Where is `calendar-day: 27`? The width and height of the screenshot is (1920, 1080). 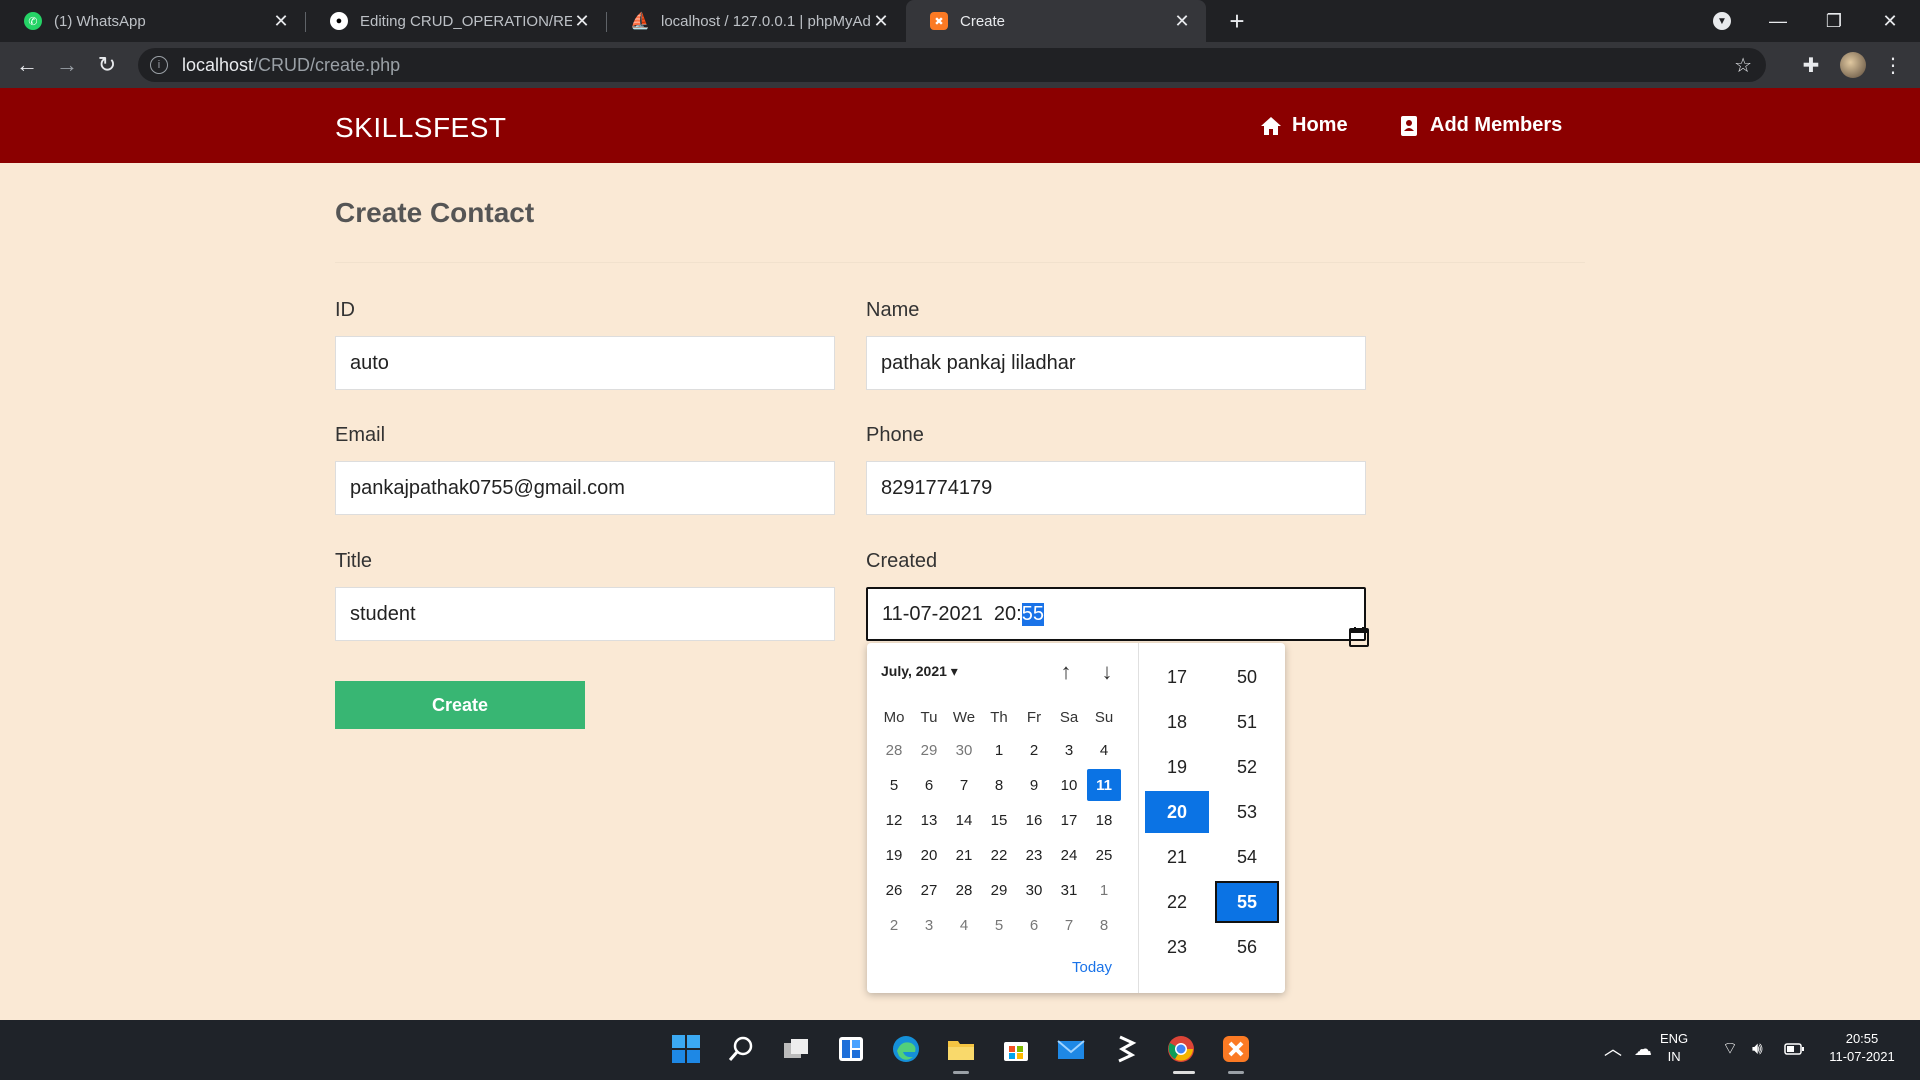 calendar-day: 27 is located at coordinates (929, 890).